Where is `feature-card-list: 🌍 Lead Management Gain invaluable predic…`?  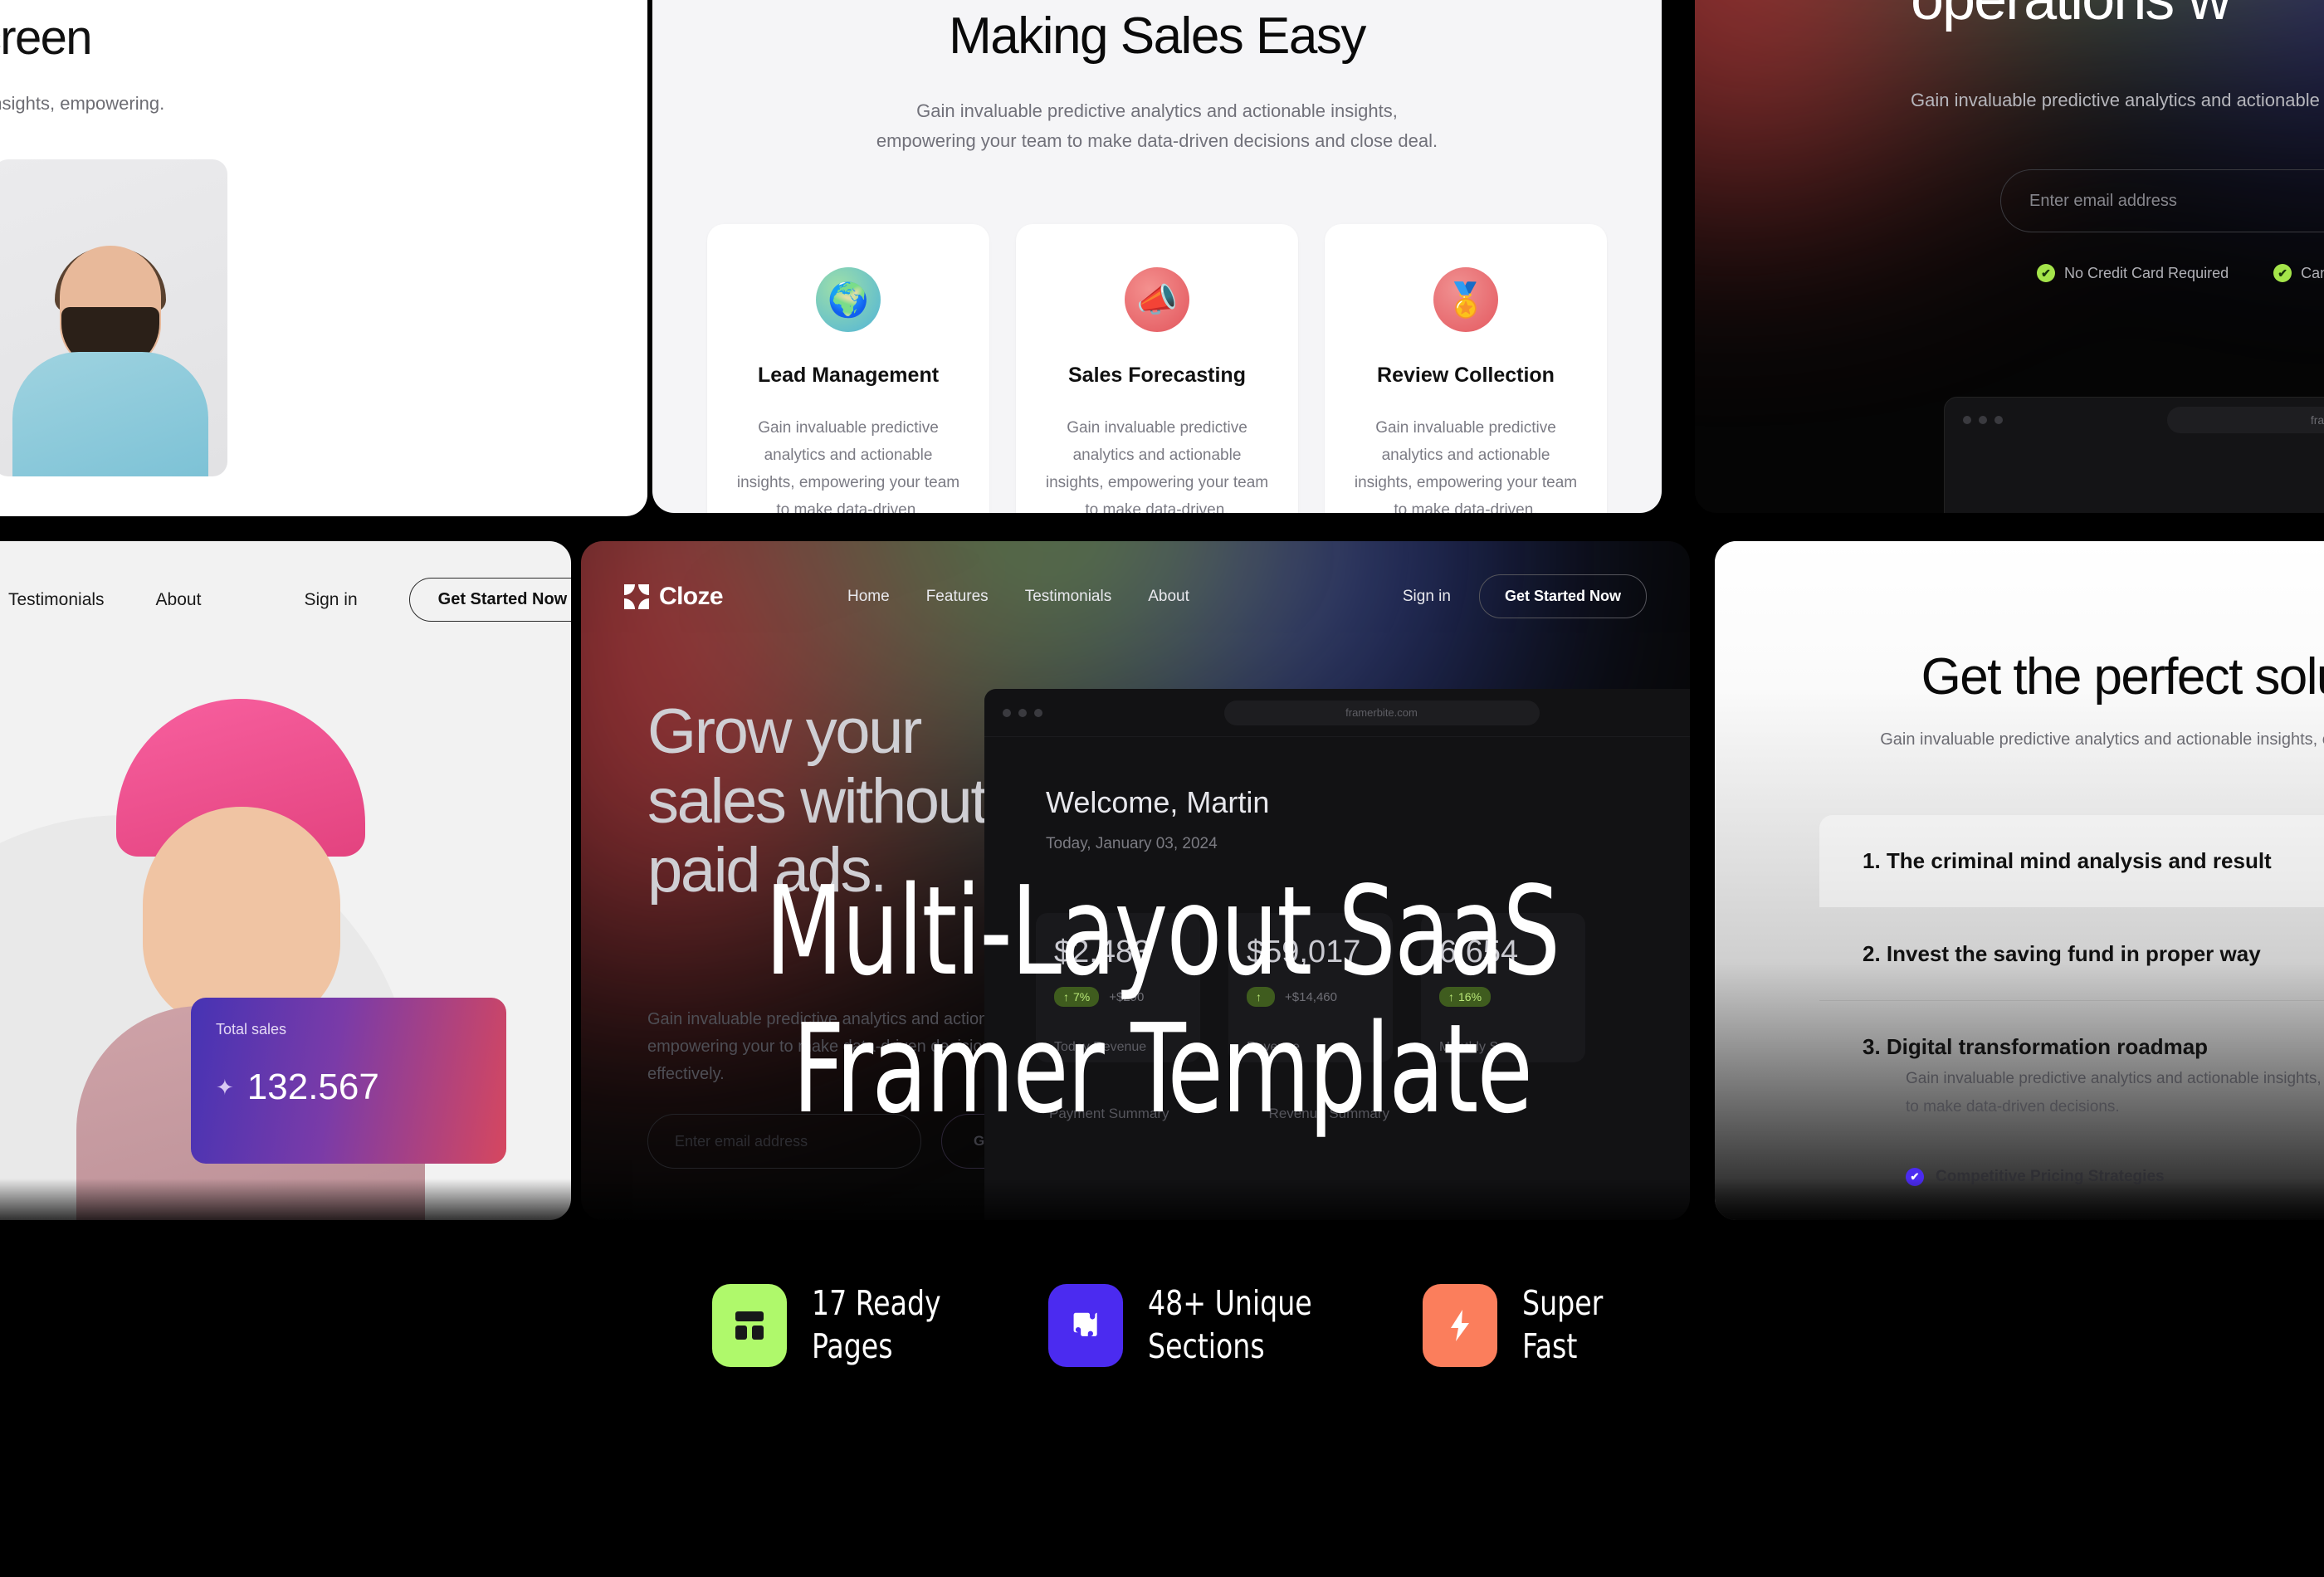 feature-card-list: 🌍 Lead Management Gain invaluable predic… is located at coordinates (1157, 368).